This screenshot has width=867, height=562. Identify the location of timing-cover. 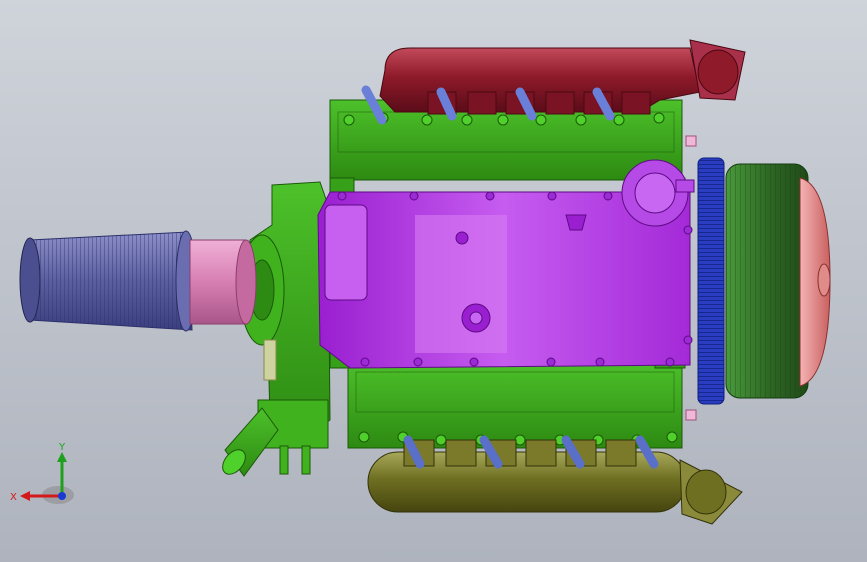
(285, 315).